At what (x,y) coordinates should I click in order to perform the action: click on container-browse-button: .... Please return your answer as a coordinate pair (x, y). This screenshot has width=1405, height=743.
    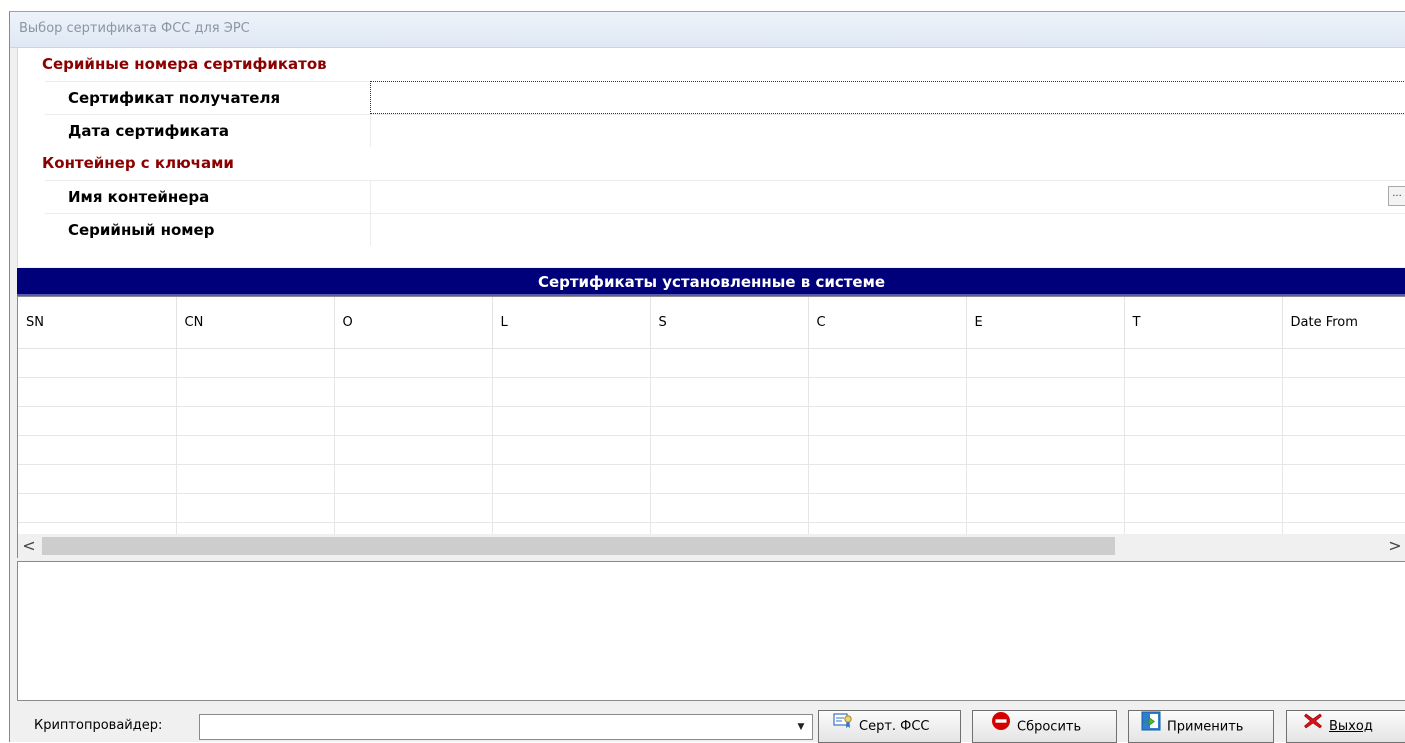
    Looking at the image, I should click on (1396, 196).